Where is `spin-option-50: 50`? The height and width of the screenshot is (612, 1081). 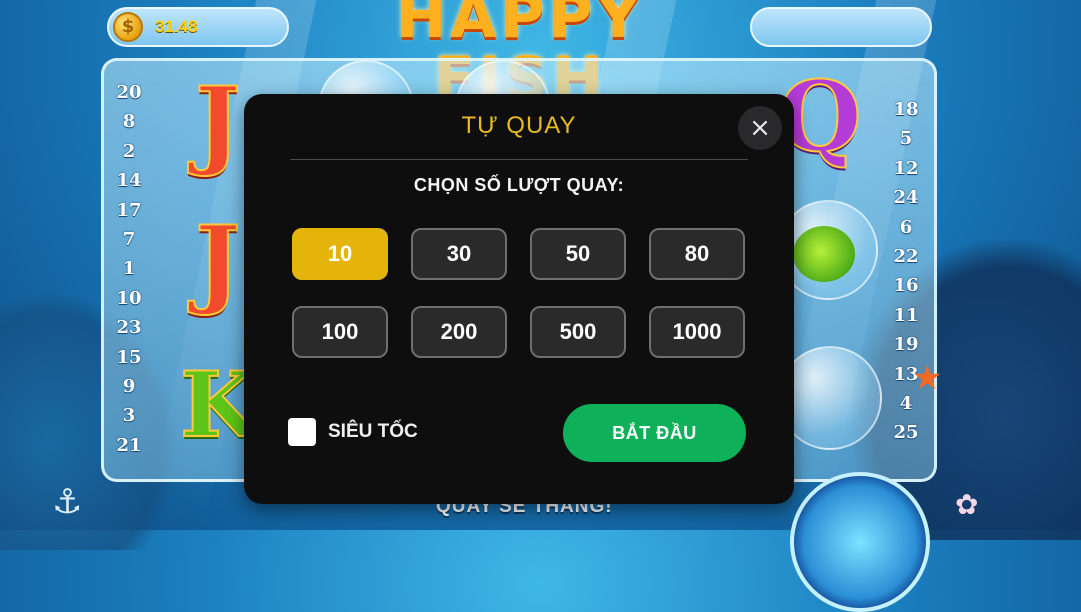 spin-option-50: 50 is located at coordinates (578, 254).